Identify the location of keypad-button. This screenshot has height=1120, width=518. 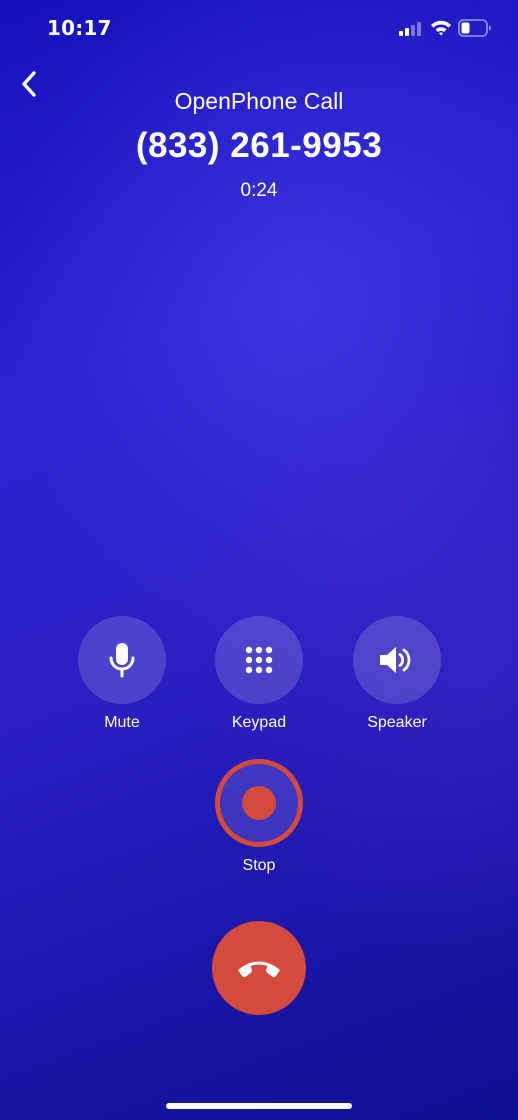
(259, 660).